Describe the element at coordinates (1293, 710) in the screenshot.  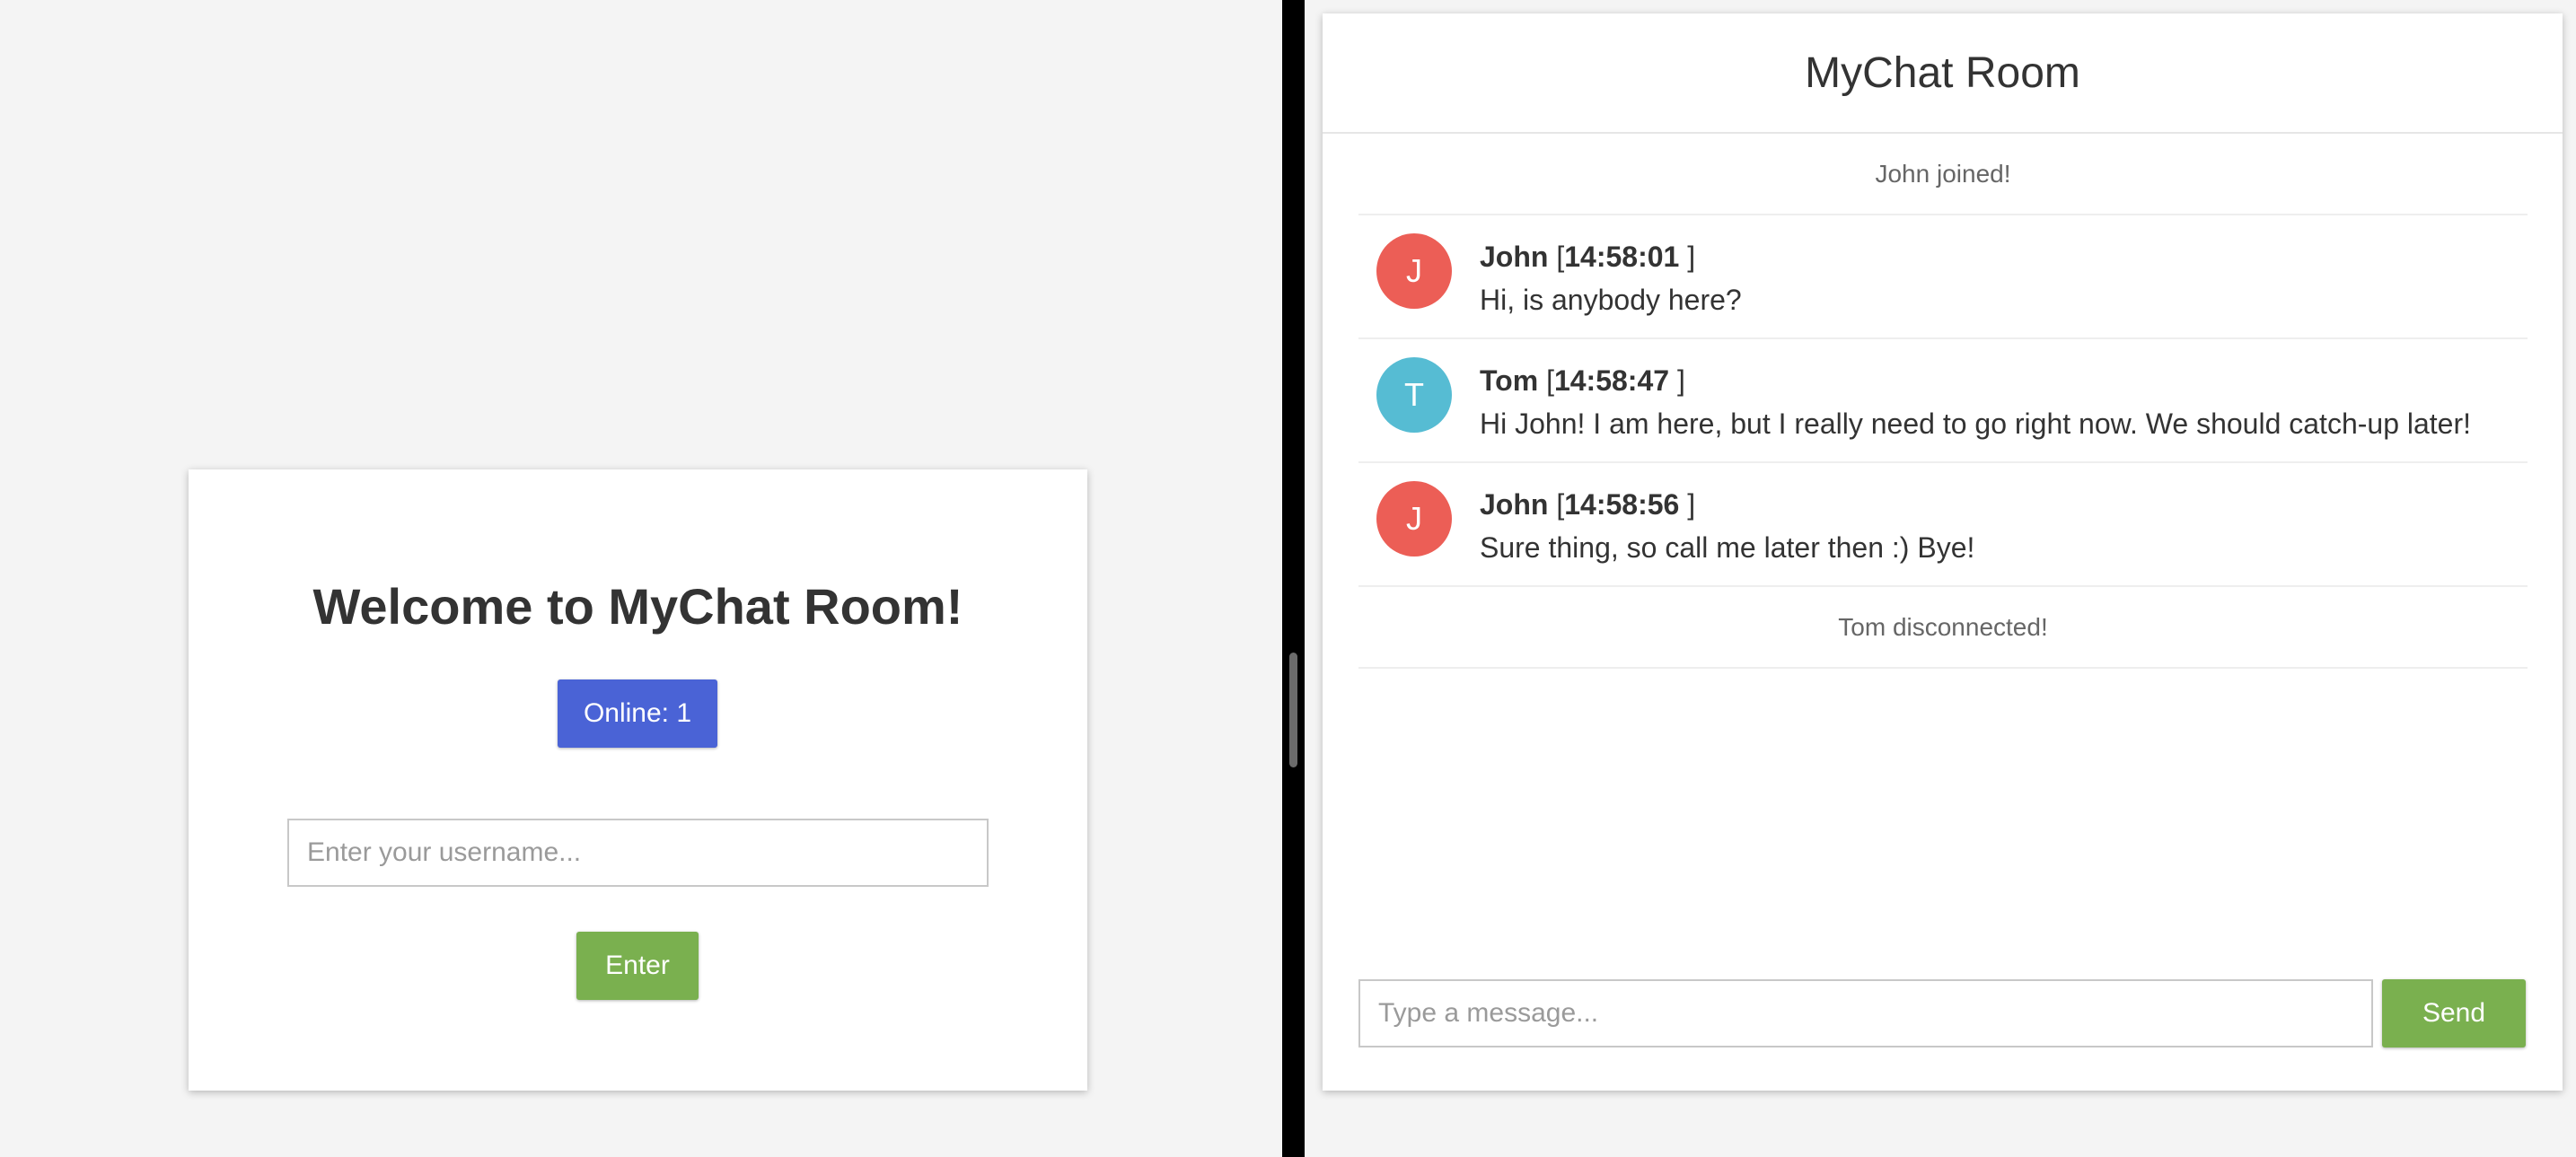
I see `divider-drag-handle` at that location.